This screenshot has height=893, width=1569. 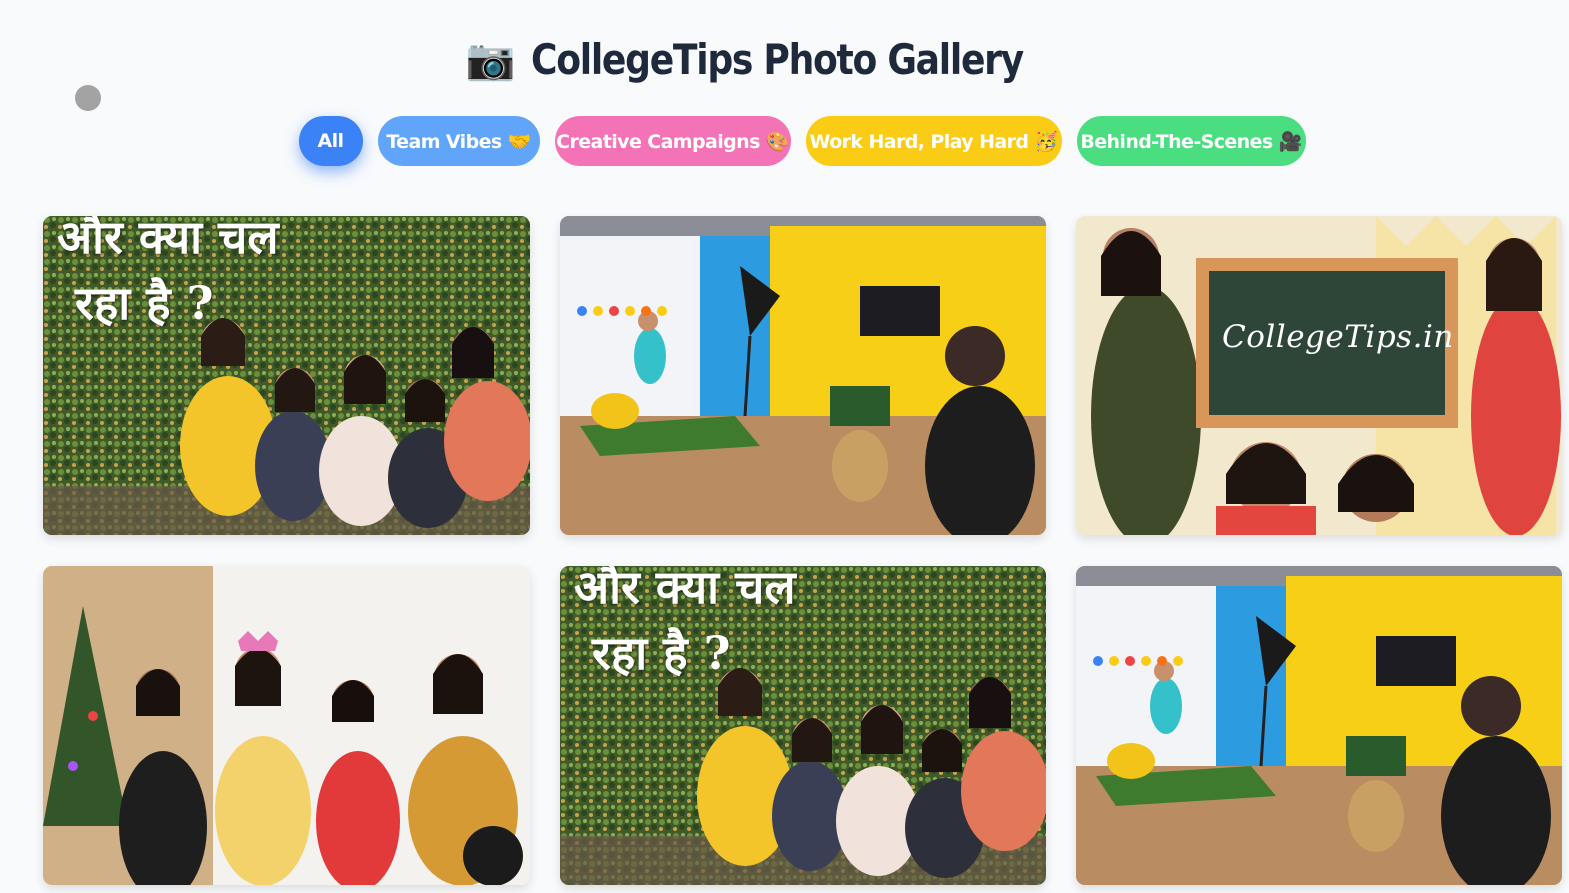 What do you see at coordinates (330, 141) in the screenshot?
I see `filter-all-button: All` at bounding box center [330, 141].